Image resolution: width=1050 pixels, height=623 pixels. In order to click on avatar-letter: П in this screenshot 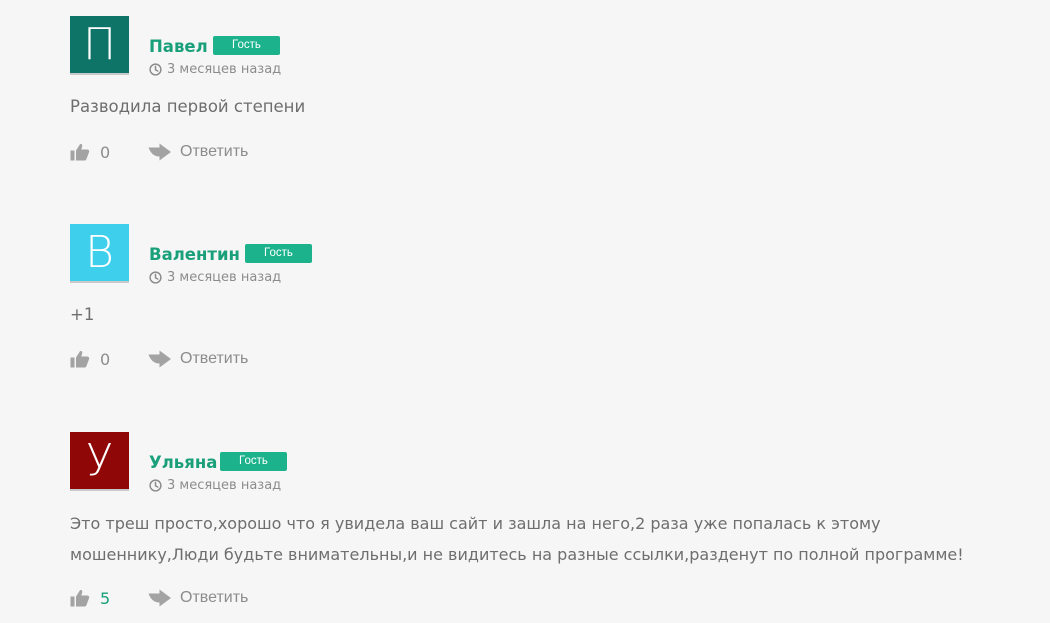, I will do `click(99, 44)`.